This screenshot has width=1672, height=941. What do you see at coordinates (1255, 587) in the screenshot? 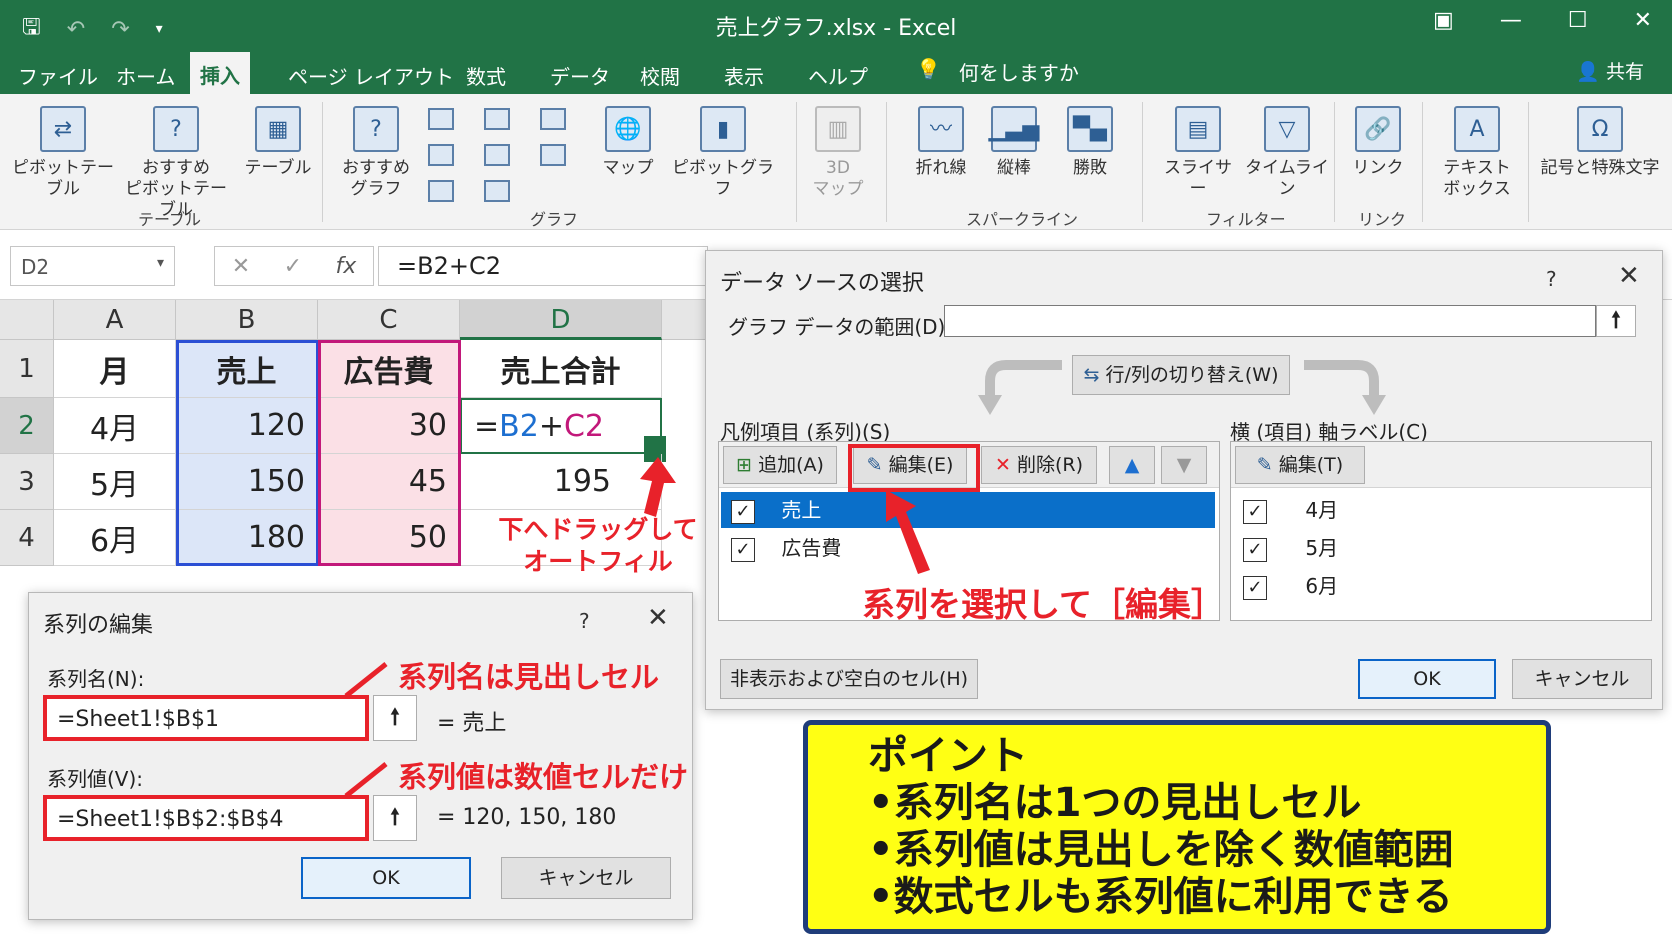
I see `checkbox-category-3: ✓` at bounding box center [1255, 587].